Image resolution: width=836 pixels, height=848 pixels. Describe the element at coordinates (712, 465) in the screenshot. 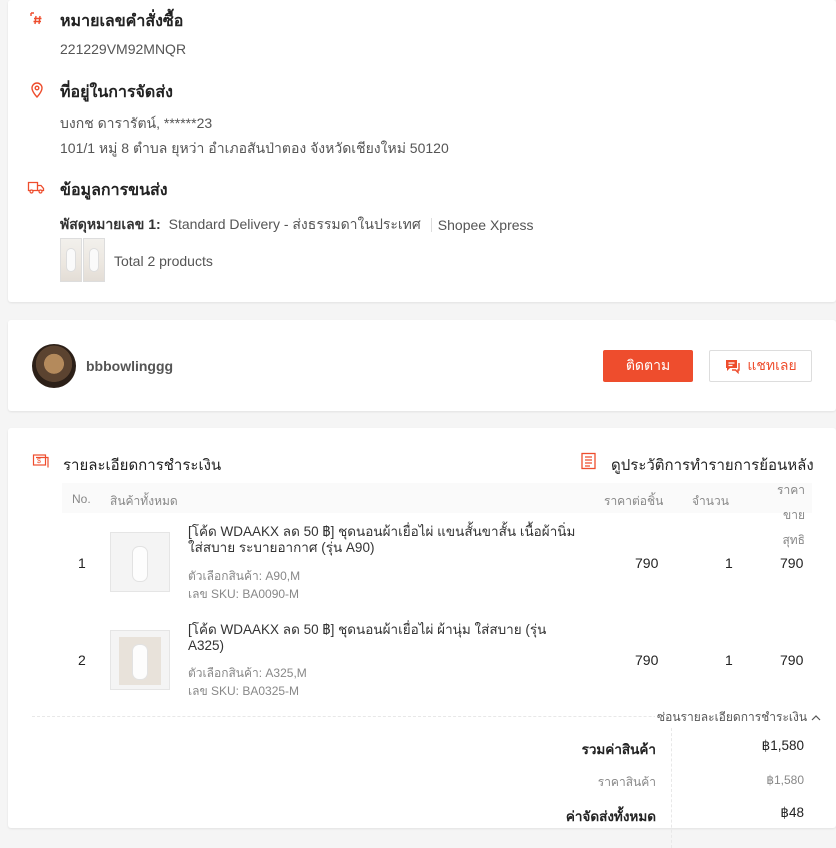

I see `history-link: ดูประวัติการทำรายการย้อนหลัง` at that location.